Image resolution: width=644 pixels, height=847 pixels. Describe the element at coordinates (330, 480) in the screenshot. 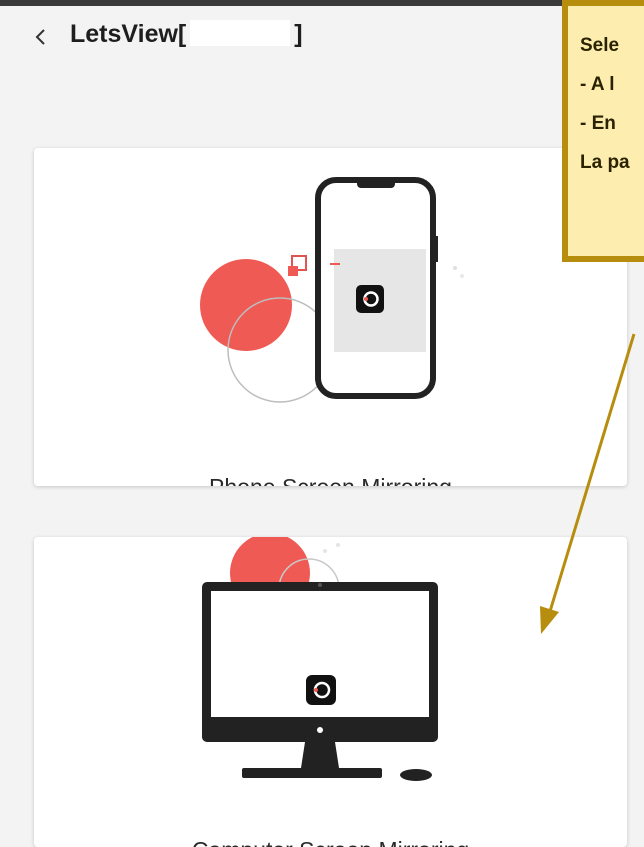

I see `card-label: Phone Screen Mirroring` at that location.